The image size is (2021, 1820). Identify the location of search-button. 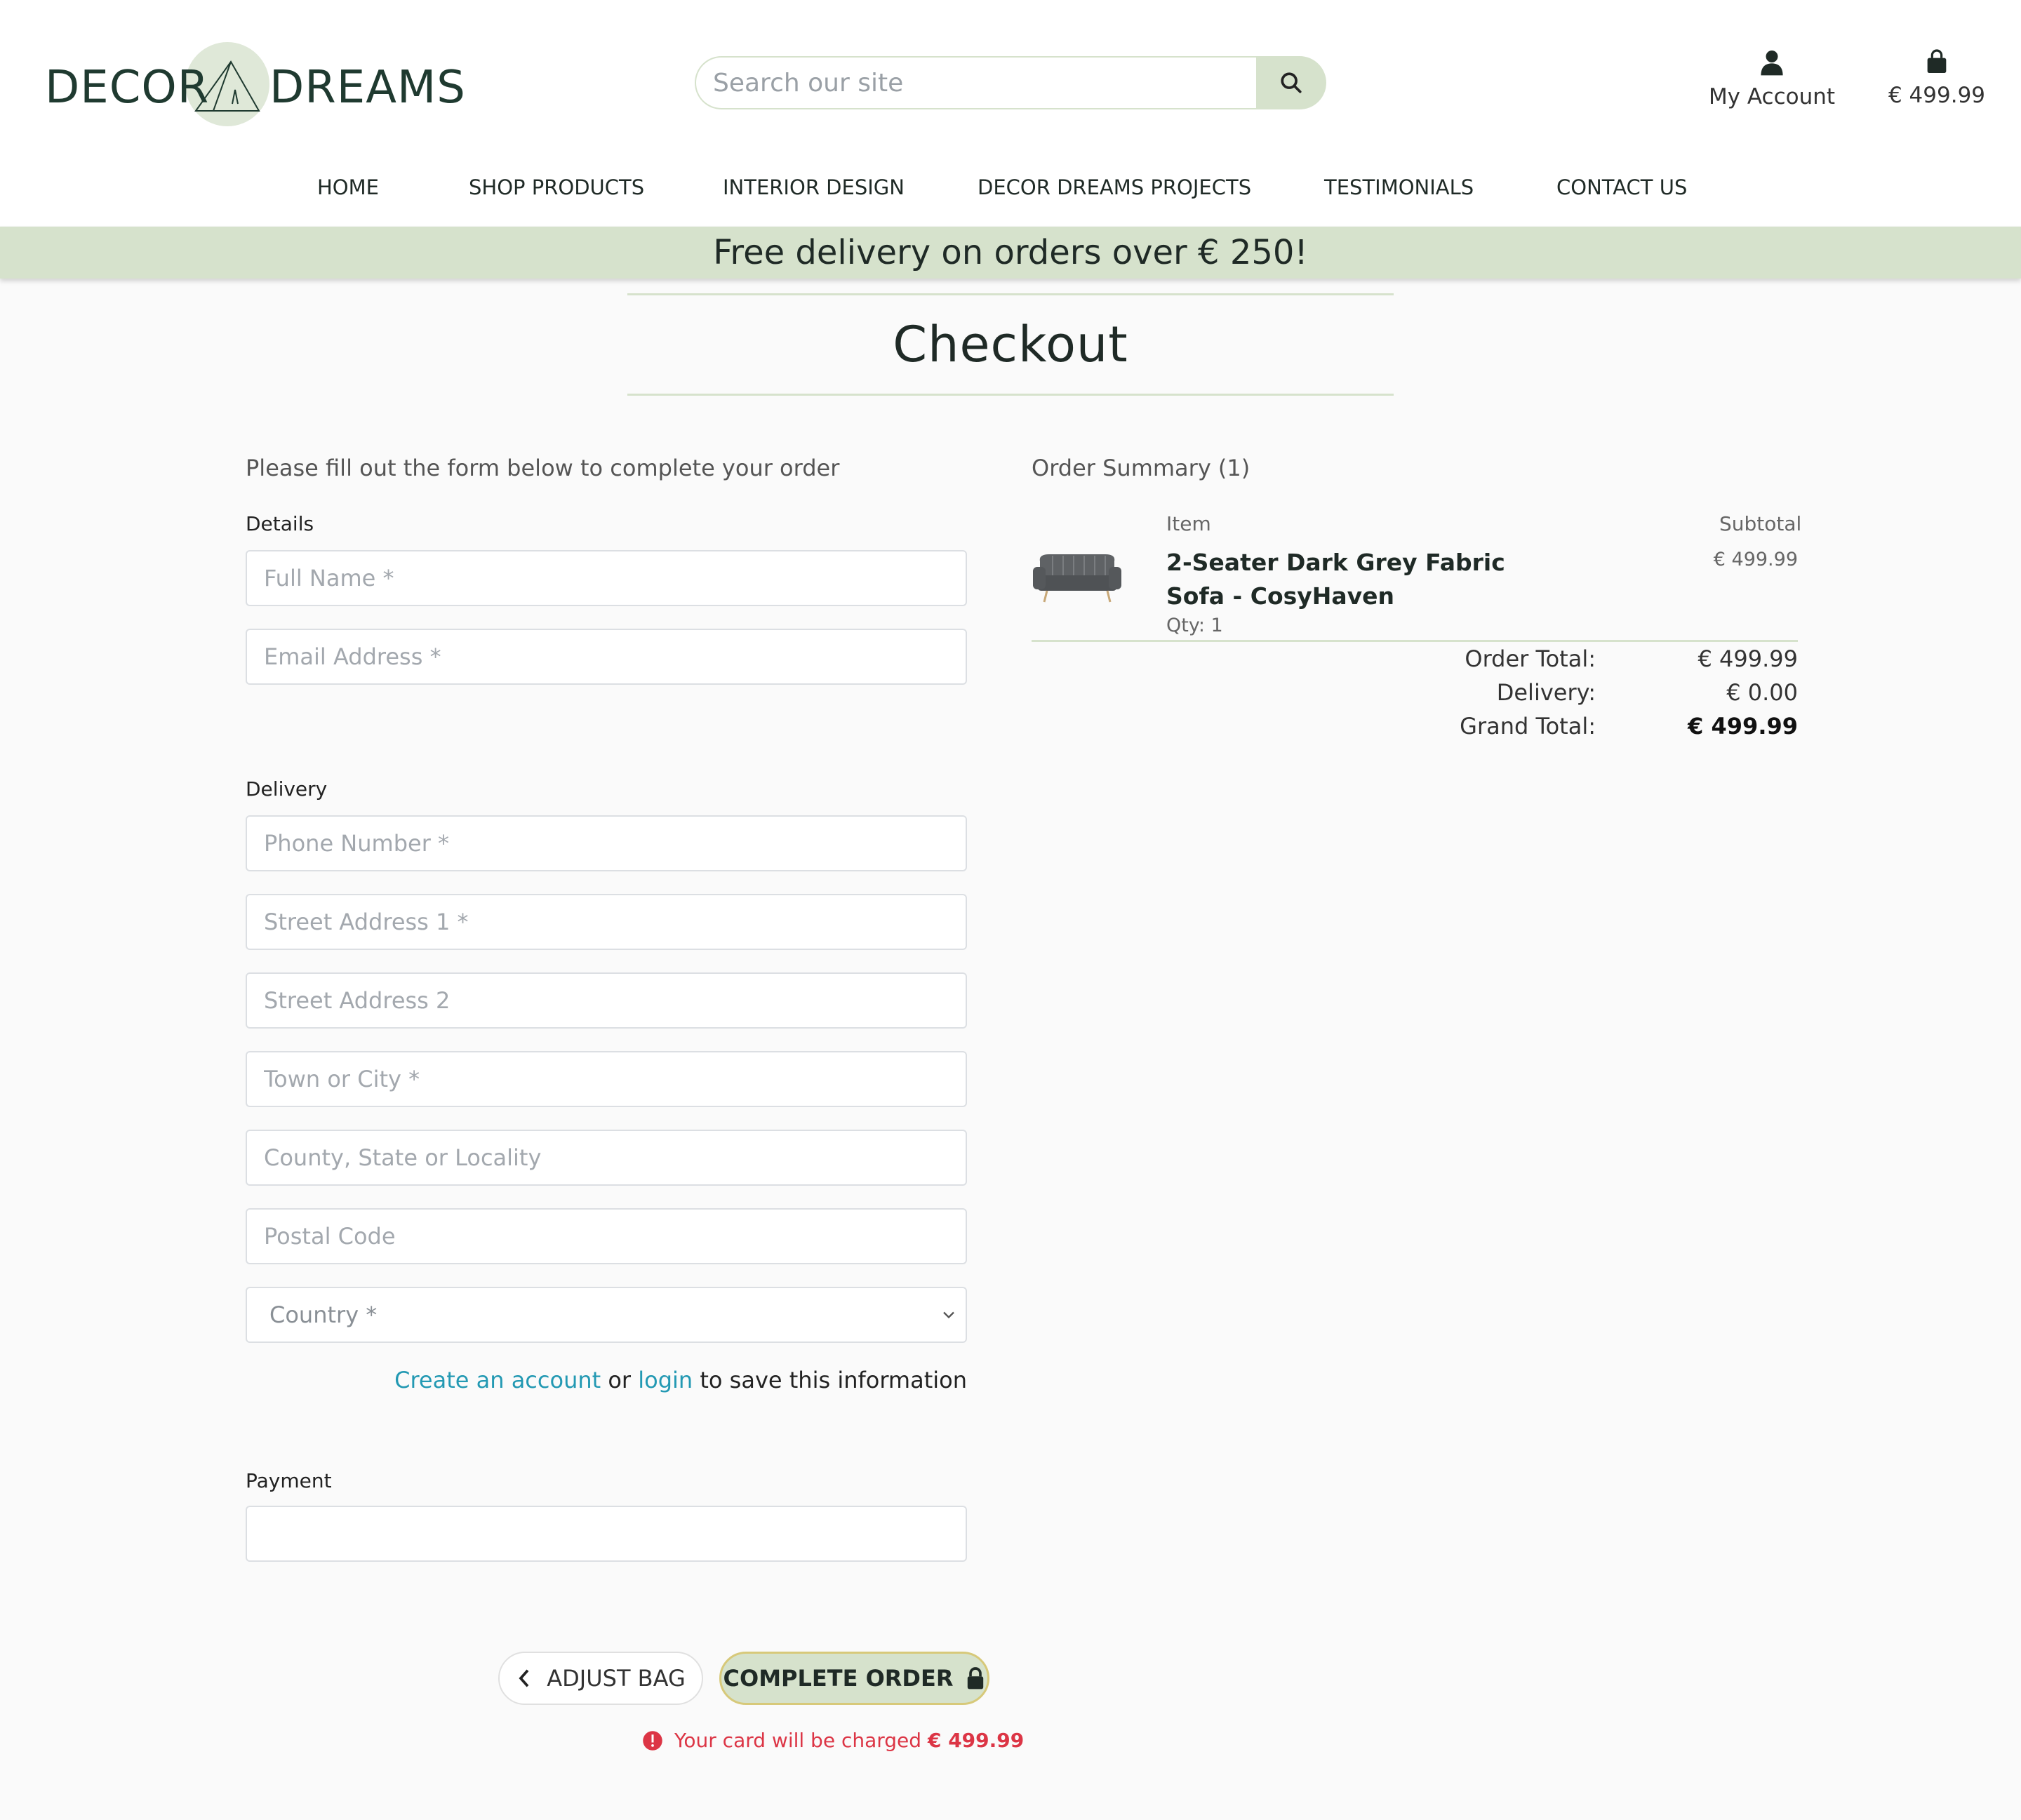
(1291, 82).